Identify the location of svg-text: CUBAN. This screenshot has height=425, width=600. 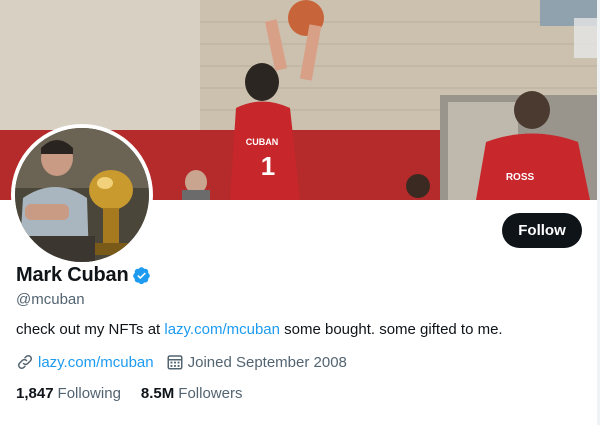
(262, 142).